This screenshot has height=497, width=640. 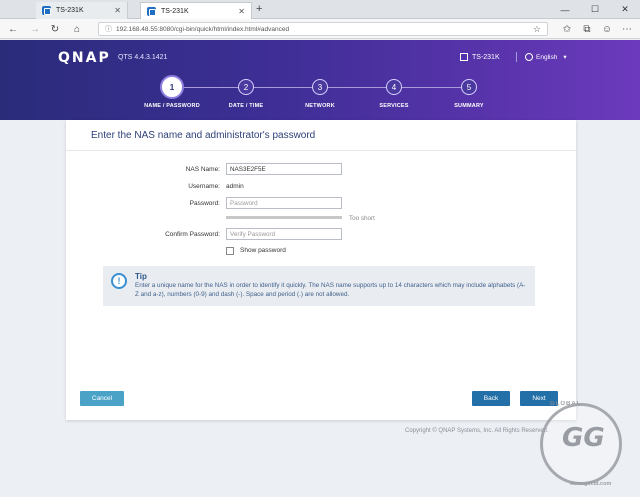 What do you see at coordinates (464, 57) in the screenshot?
I see `nas-device-icon` at bounding box center [464, 57].